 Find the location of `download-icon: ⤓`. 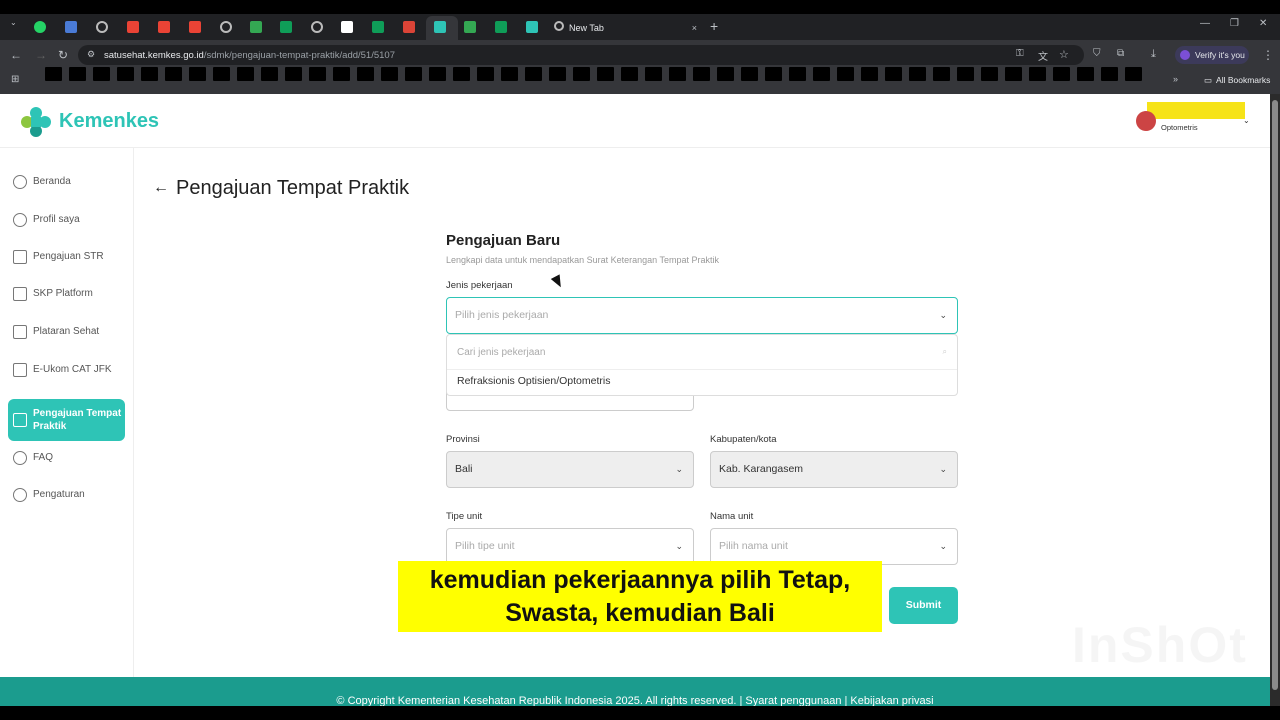

download-icon: ⤓ is located at coordinates (1153, 54).